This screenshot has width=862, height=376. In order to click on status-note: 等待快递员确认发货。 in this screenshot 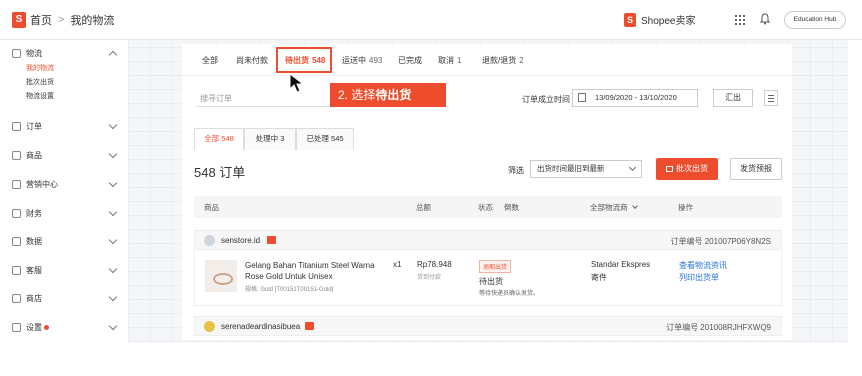, I will do `click(509, 294)`.